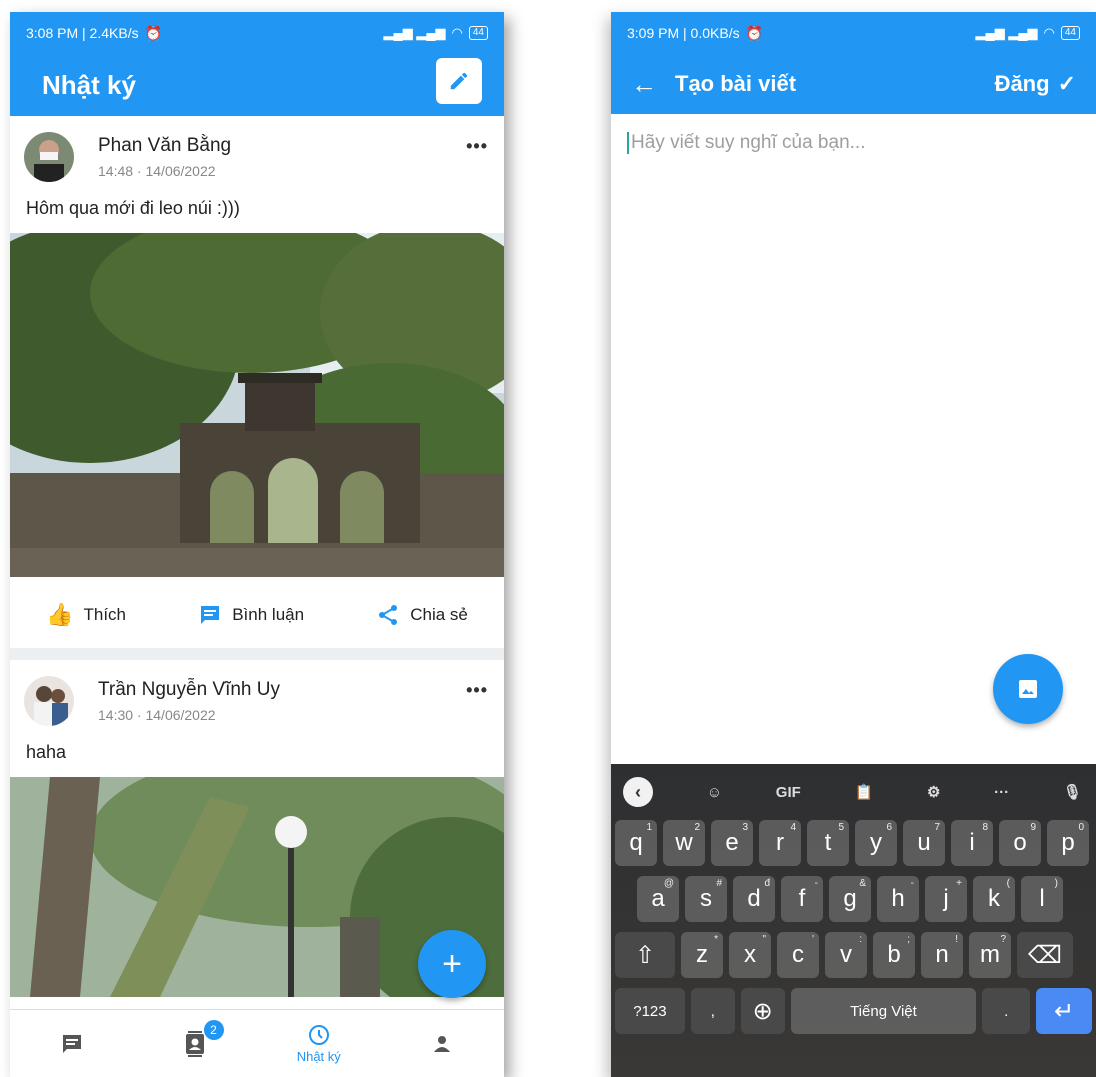 This screenshot has height=1077, width=1096. I want to click on nav-profile, so click(443, 1043).